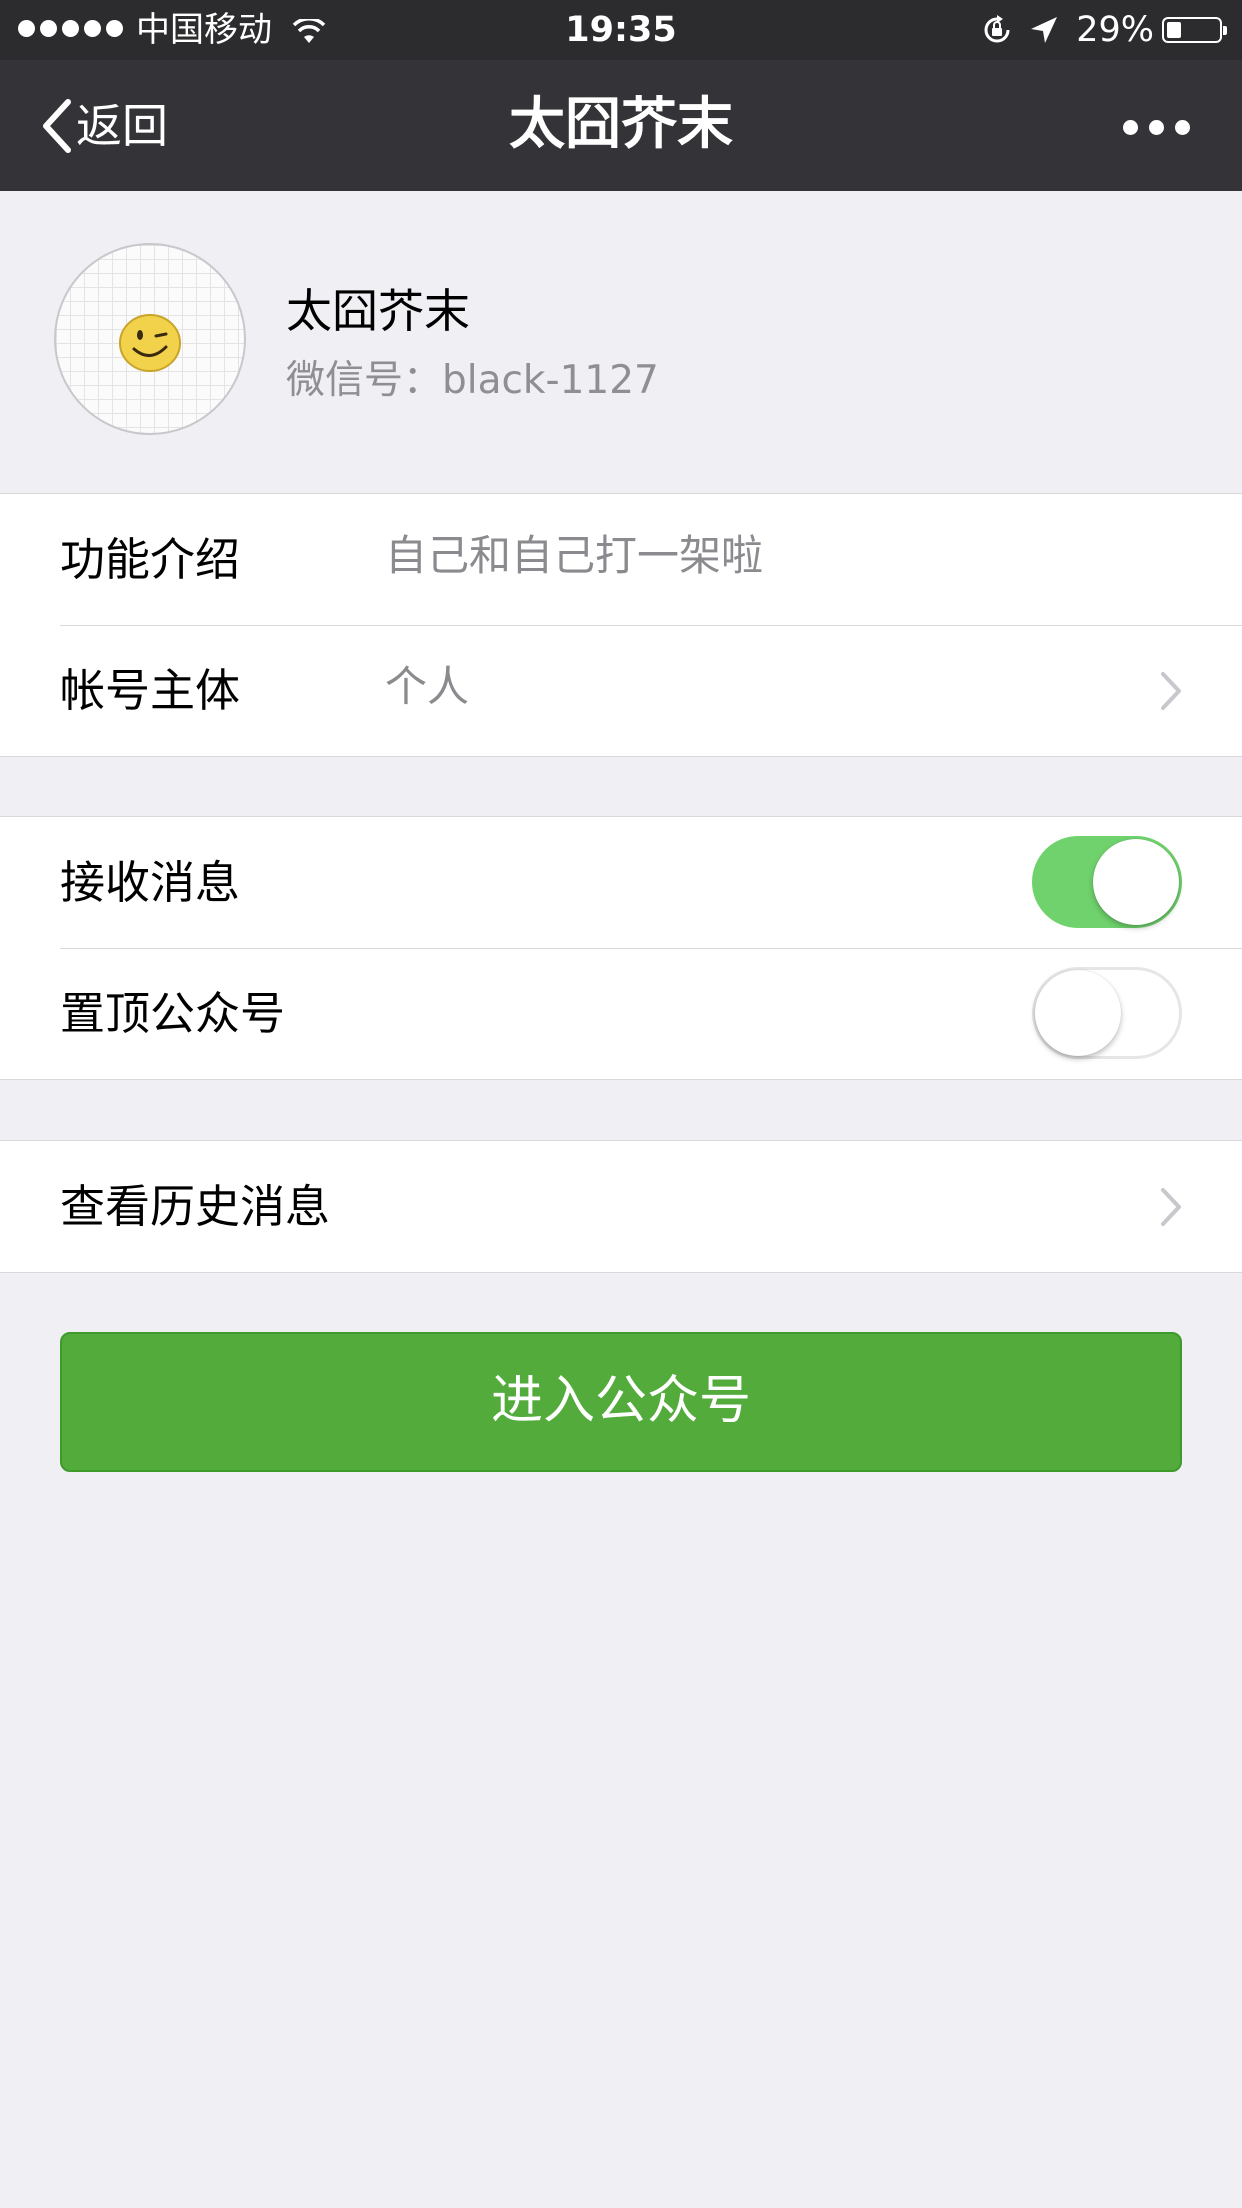 The height and width of the screenshot is (2208, 1242). Describe the element at coordinates (621, 690) in the screenshot. I see `owner-cell: 帐号主体 个人` at that location.